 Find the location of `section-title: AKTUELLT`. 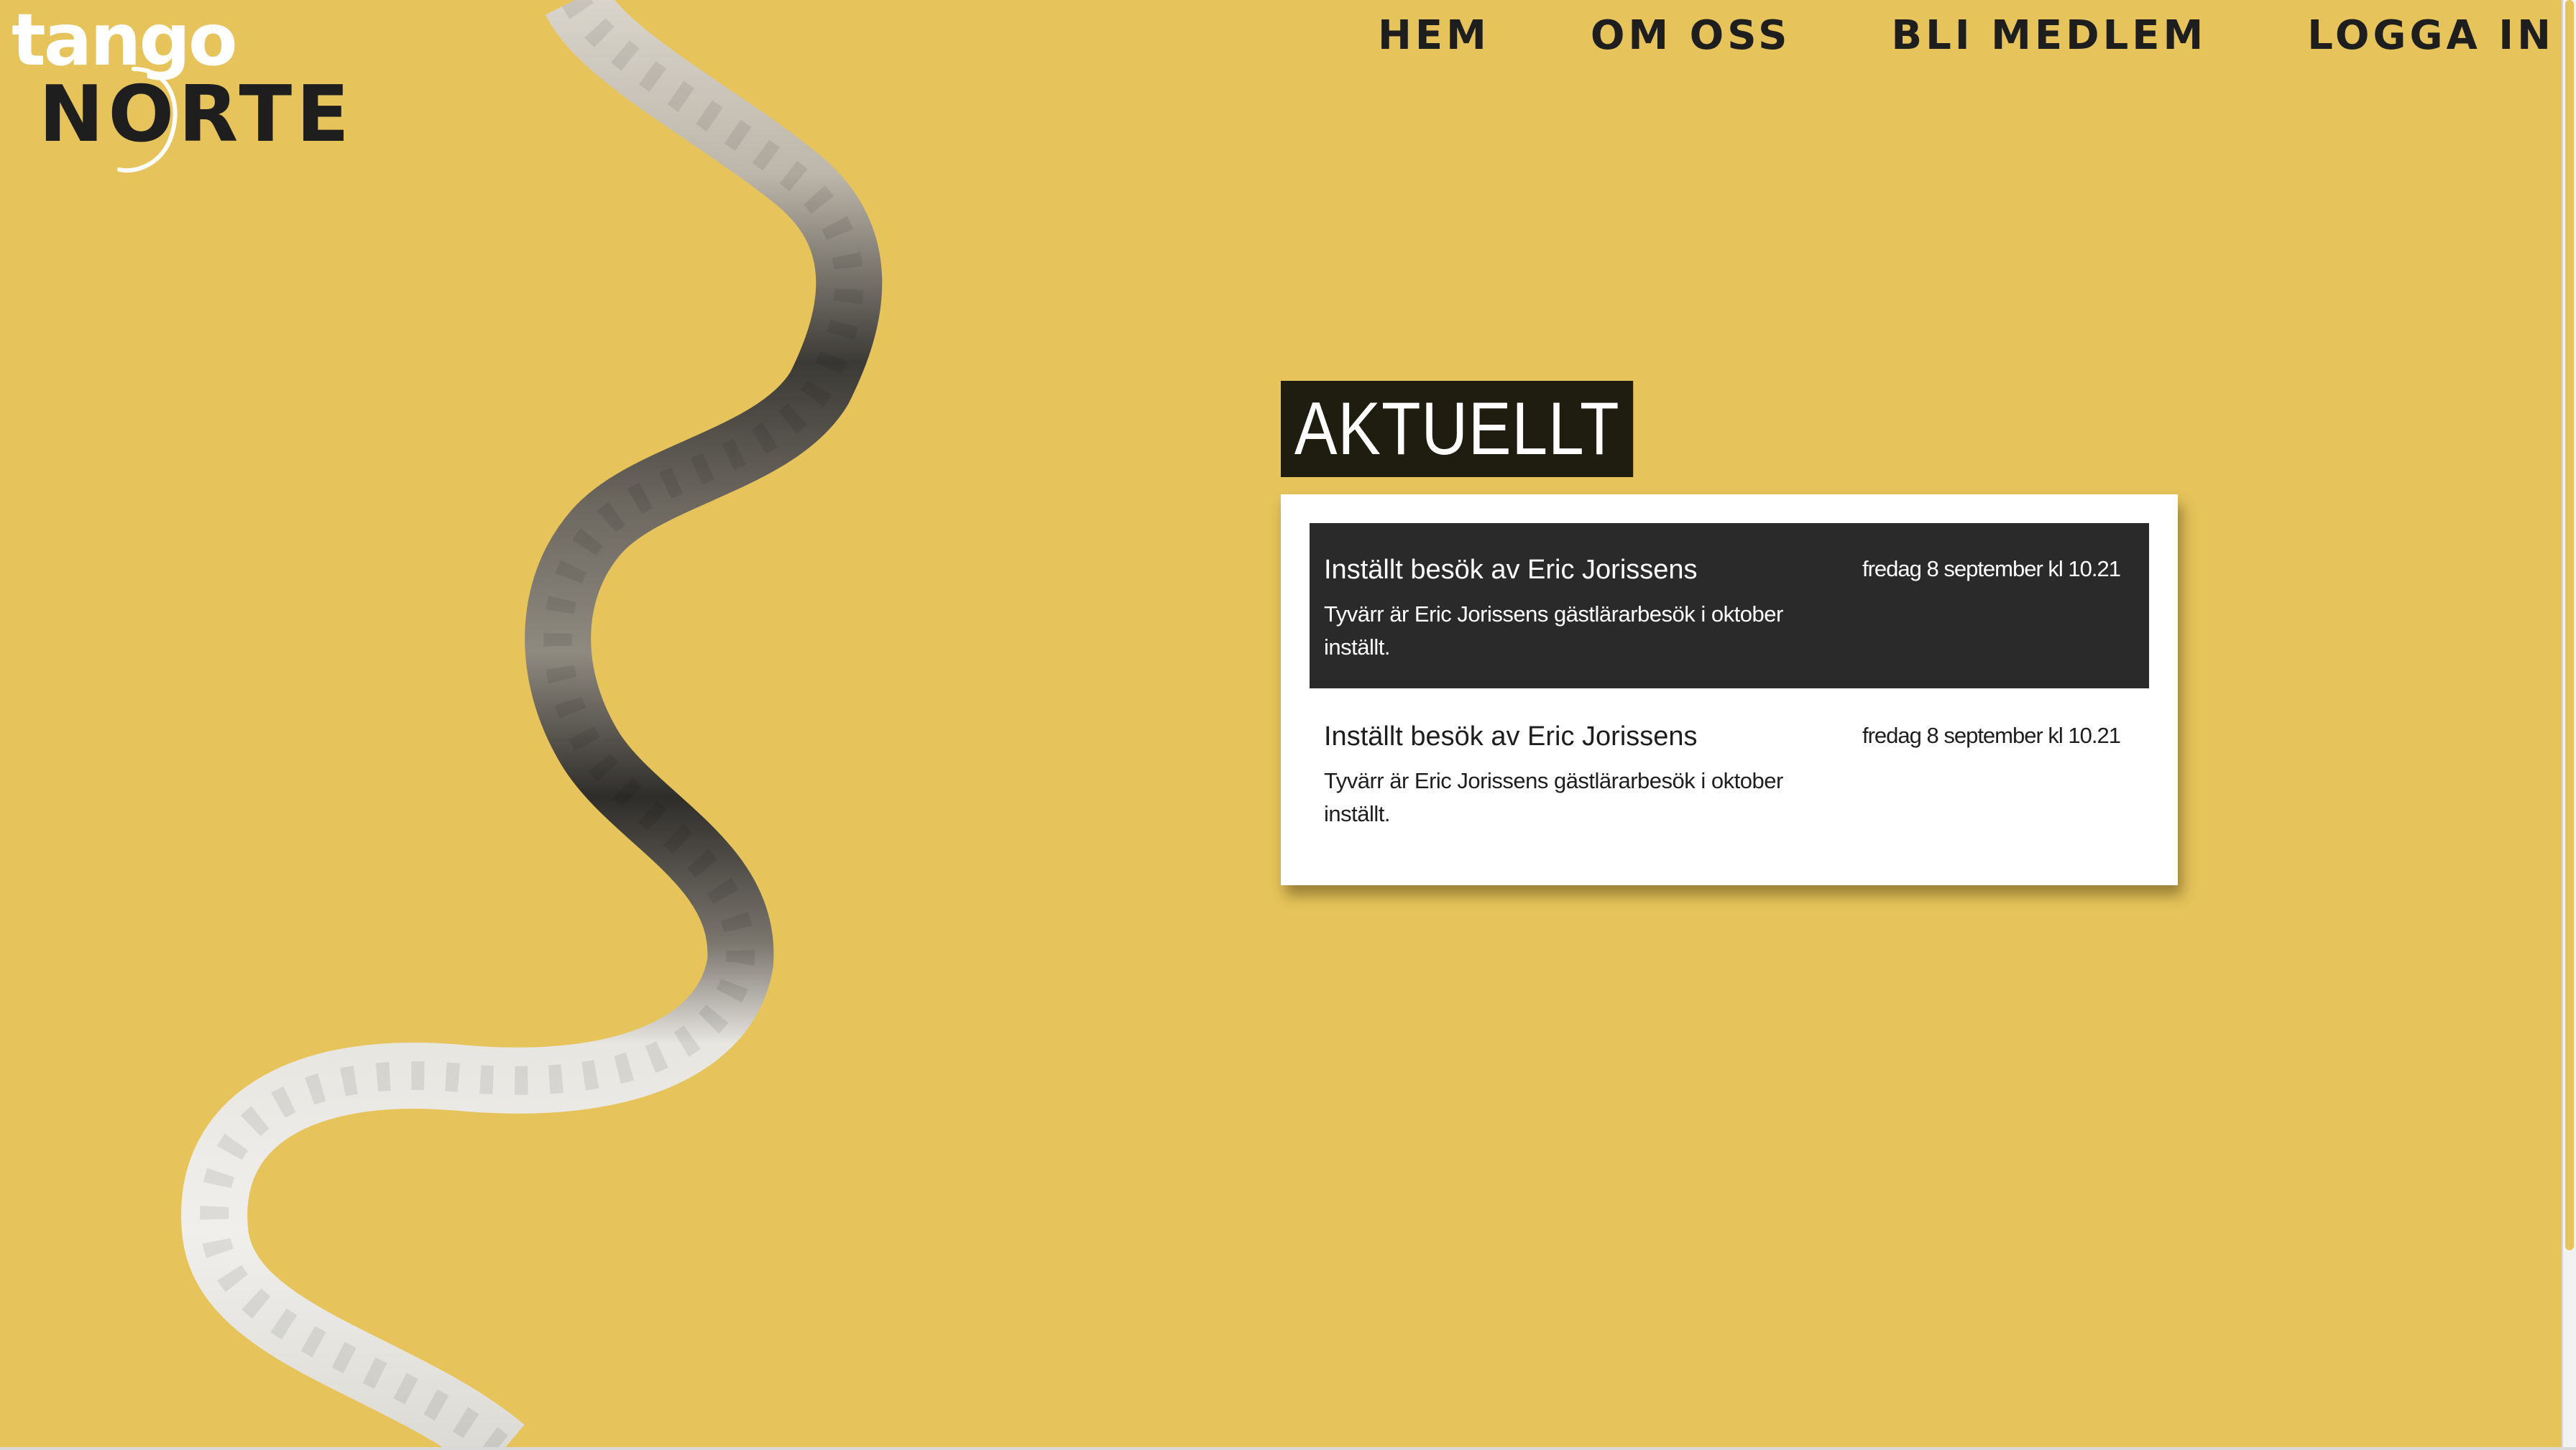

section-title: AKTUELLT is located at coordinates (1457, 429).